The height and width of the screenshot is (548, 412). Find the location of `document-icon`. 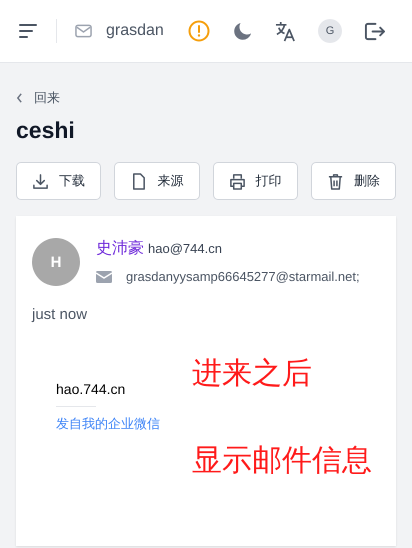

document-icon is located at coordinates (139, 181).